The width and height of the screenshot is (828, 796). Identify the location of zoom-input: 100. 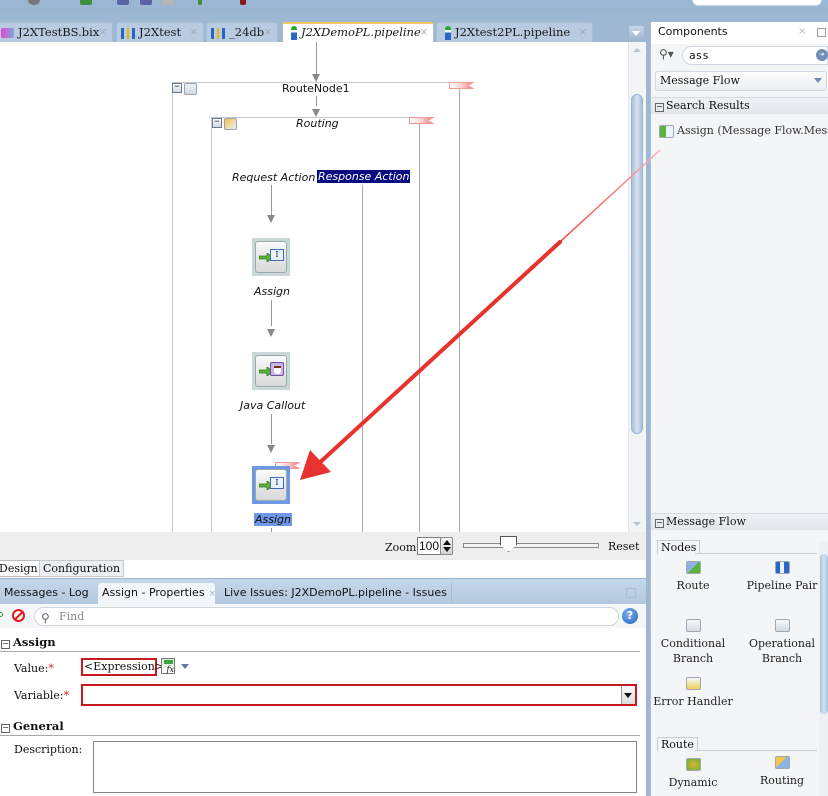
(429, 546).